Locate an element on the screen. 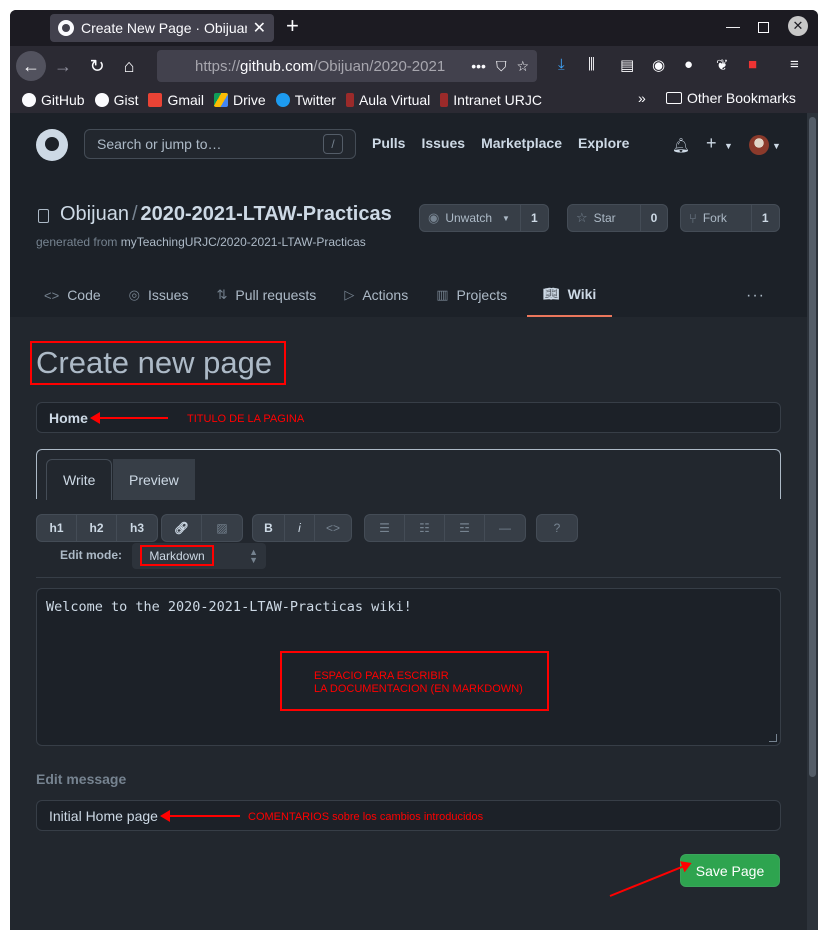  divider is located at coordinates (408, 577).